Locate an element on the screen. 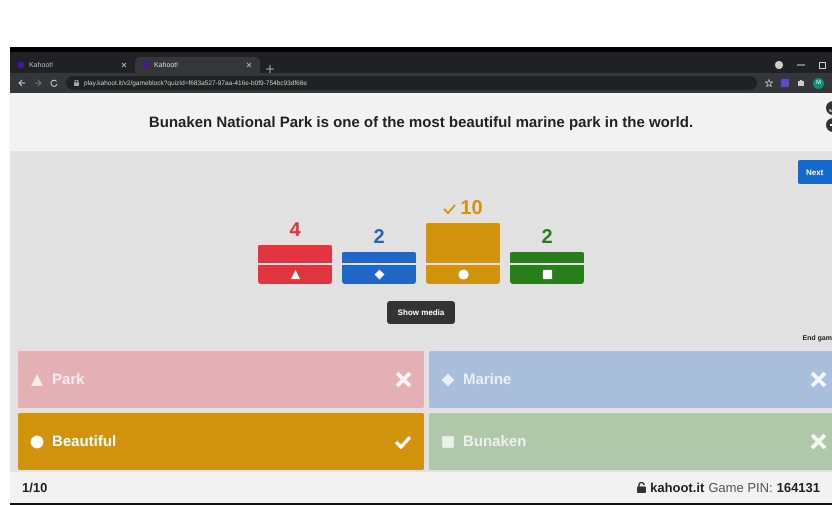  answer-option: Park is located at coordinates (221, 379).